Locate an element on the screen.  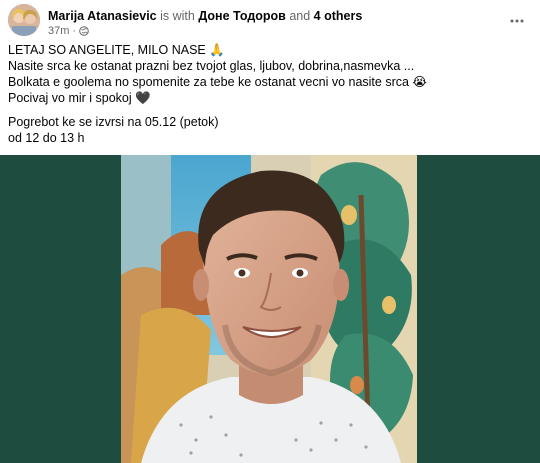
post-meta: 37m · is located at coordinates (68, 31).